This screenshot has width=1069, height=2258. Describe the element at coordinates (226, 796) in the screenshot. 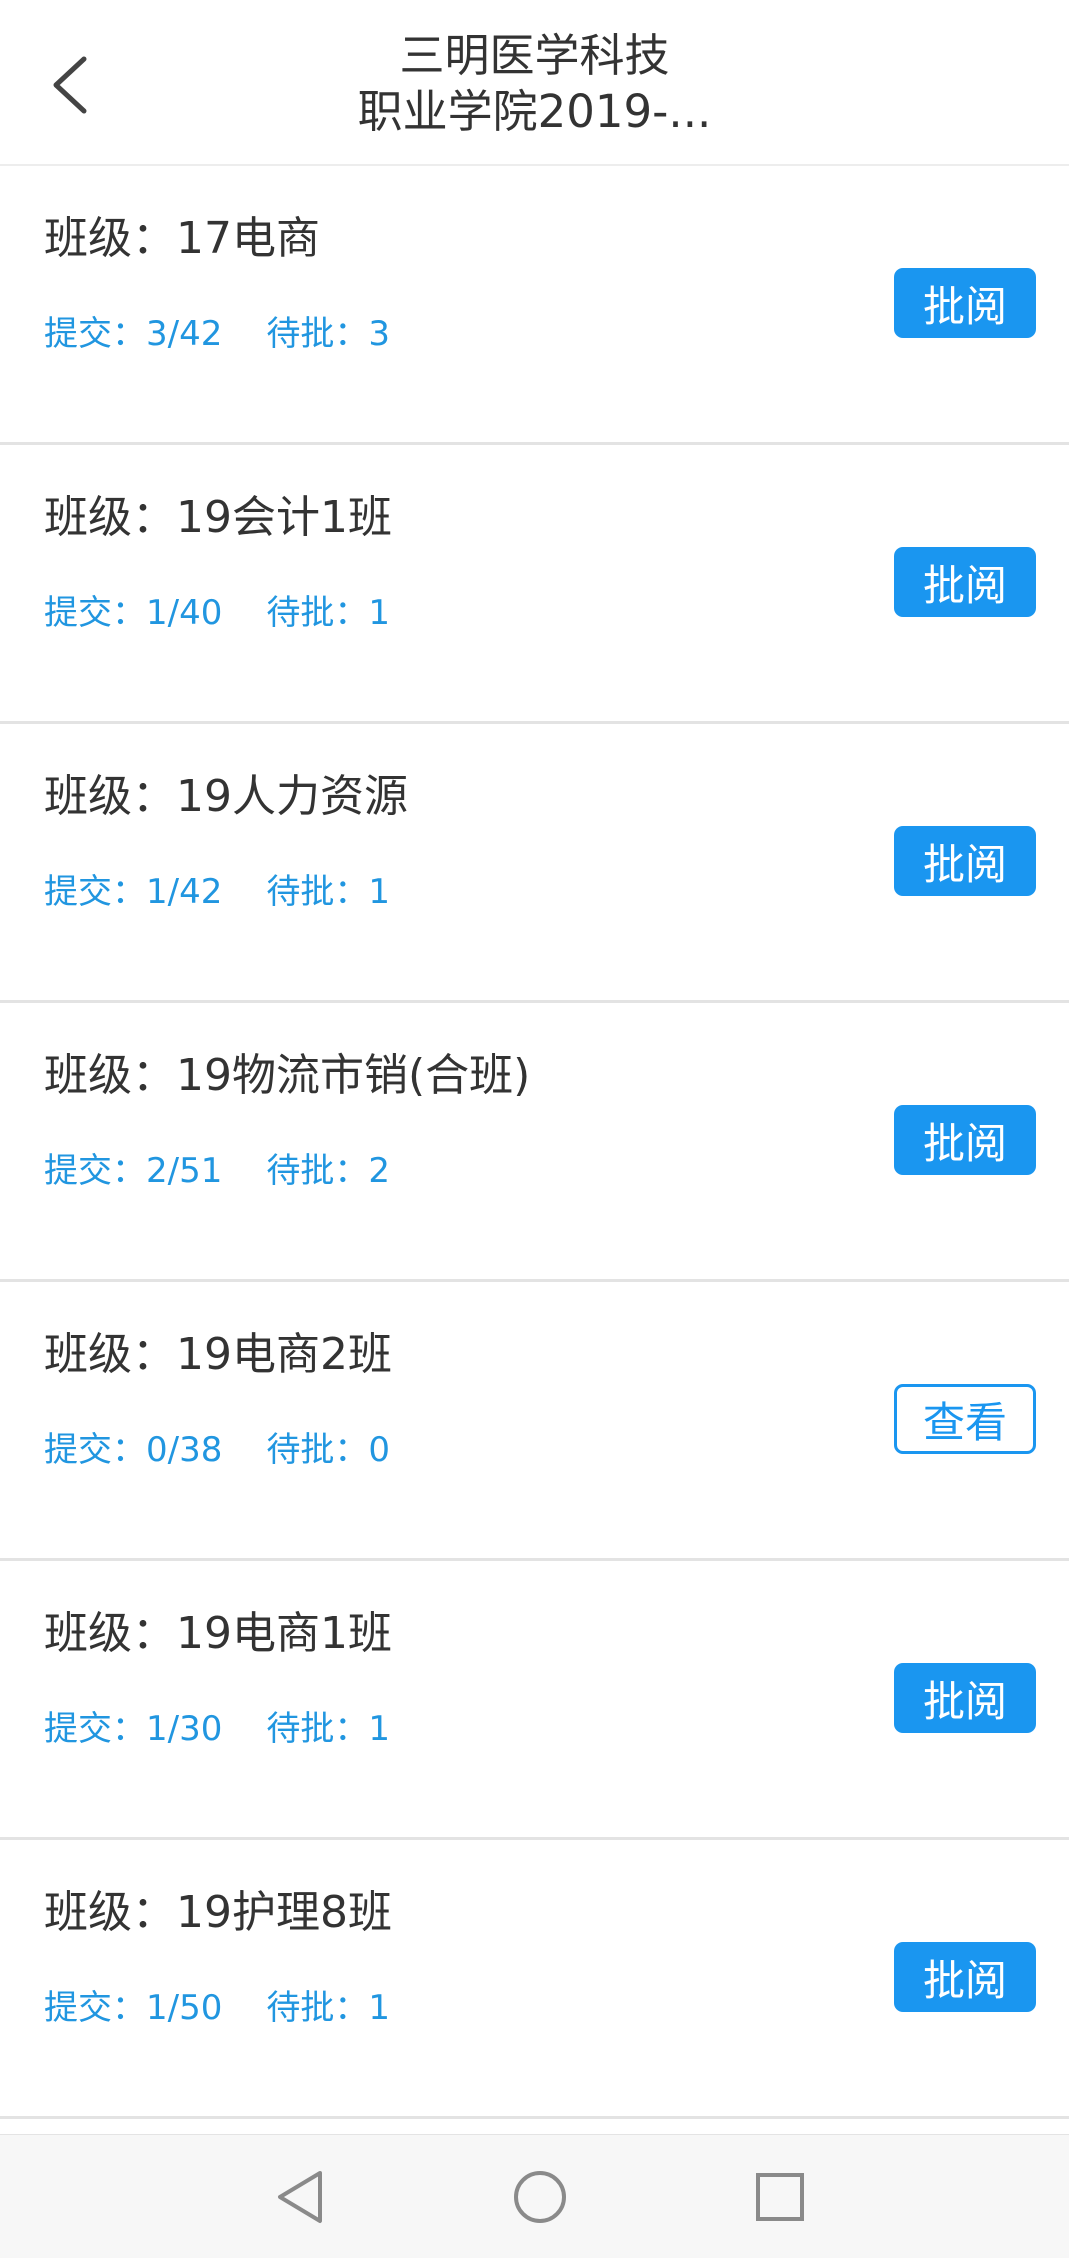

I see `class-name: 班级：19人力资源` at that location.